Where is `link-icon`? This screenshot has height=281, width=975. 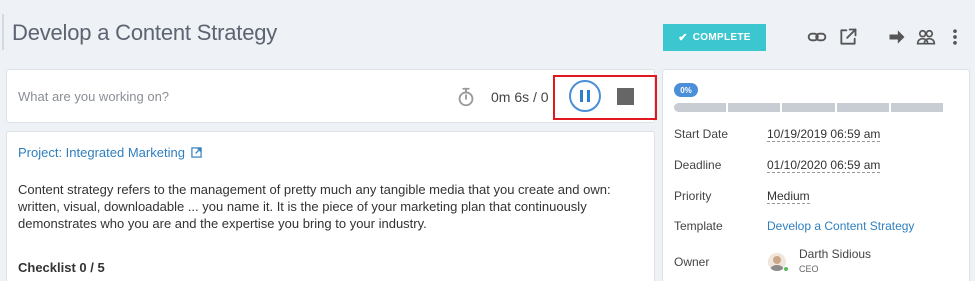
link-icon is located at coordinates (817, 37).